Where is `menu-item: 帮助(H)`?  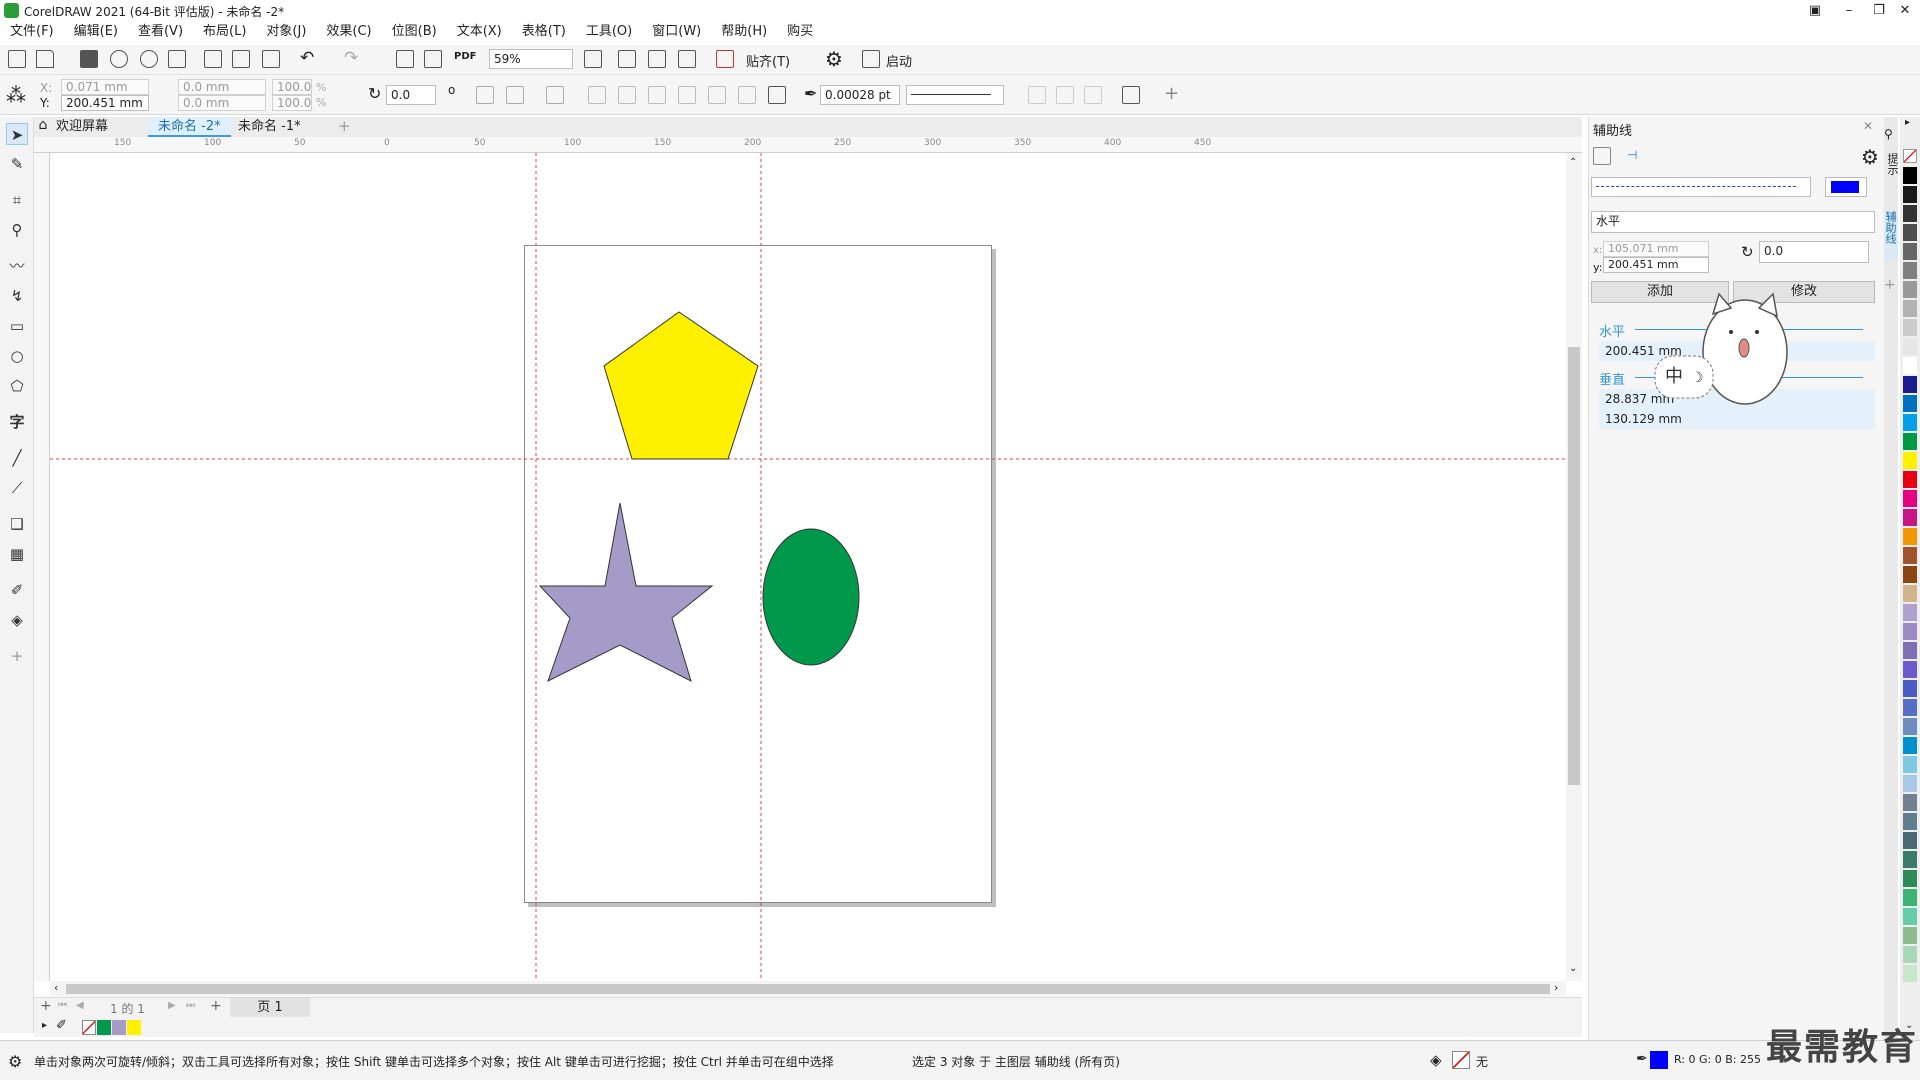
menu-item: 帮助(H) is located at coordinates (744, 32).